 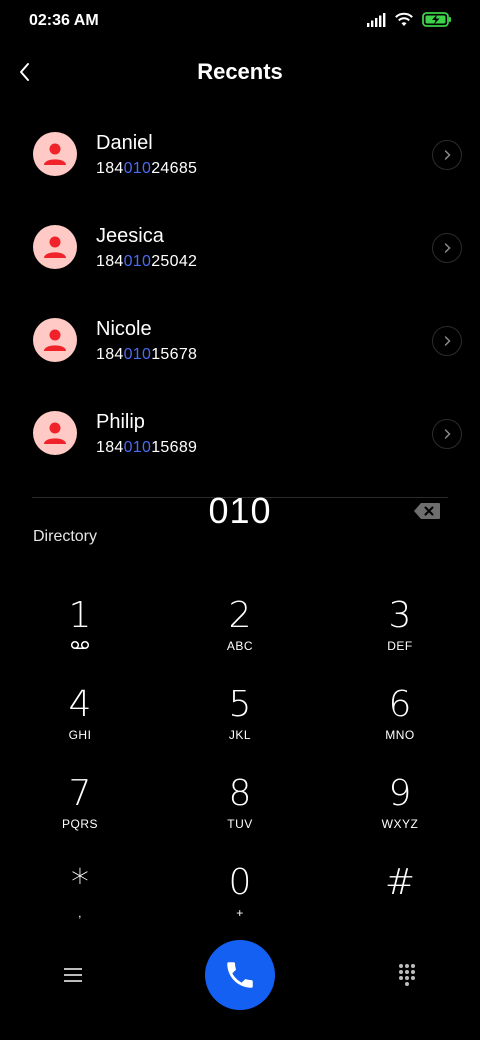 I want to click on key-1: 1, so click(x=80, y=635).